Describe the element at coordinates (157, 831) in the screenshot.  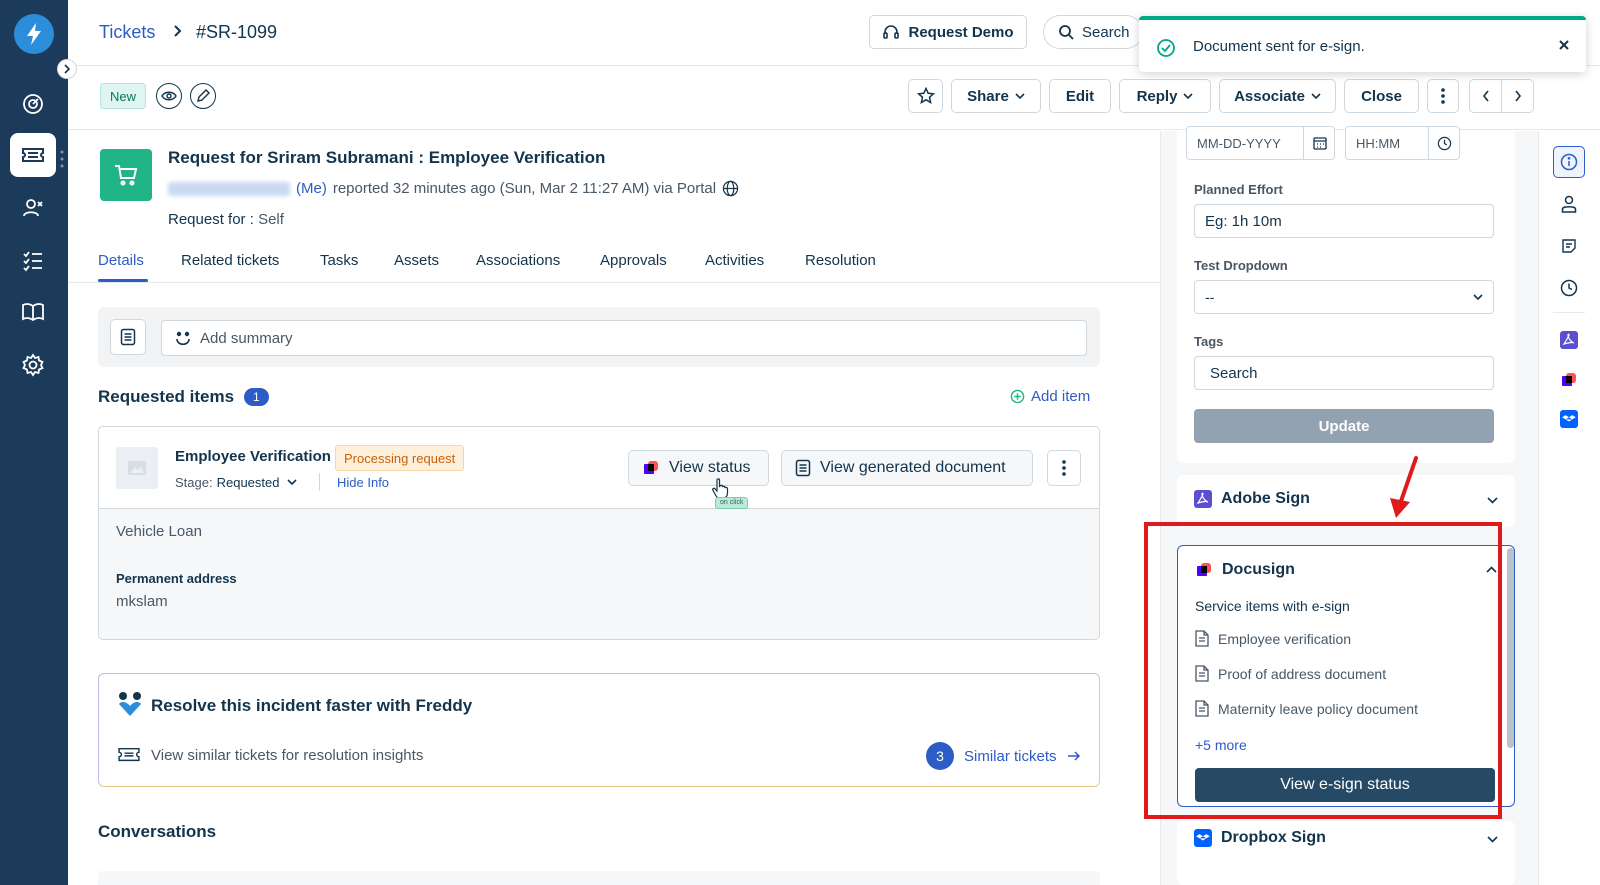
I see `conversations-heading: Conversations` at that location.